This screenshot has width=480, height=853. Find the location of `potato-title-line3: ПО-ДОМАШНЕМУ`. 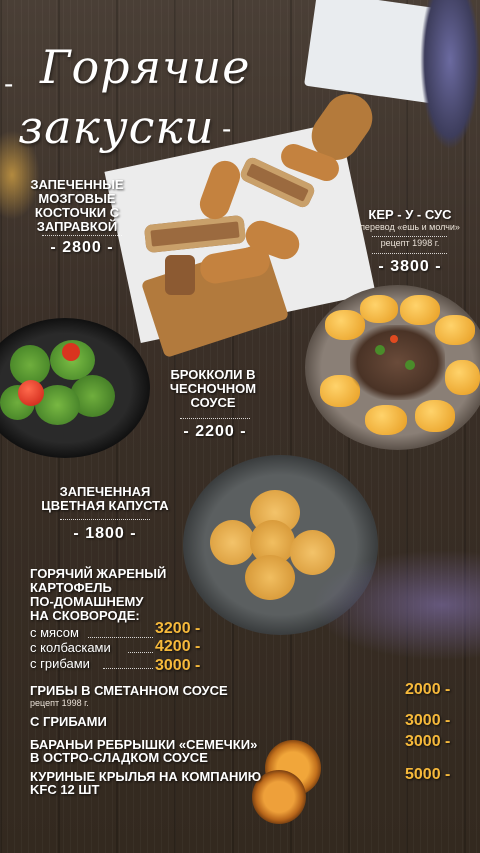

potato-title-line3: ПО-ДОМАШНЕМУ is located at coordinates (87, 601).